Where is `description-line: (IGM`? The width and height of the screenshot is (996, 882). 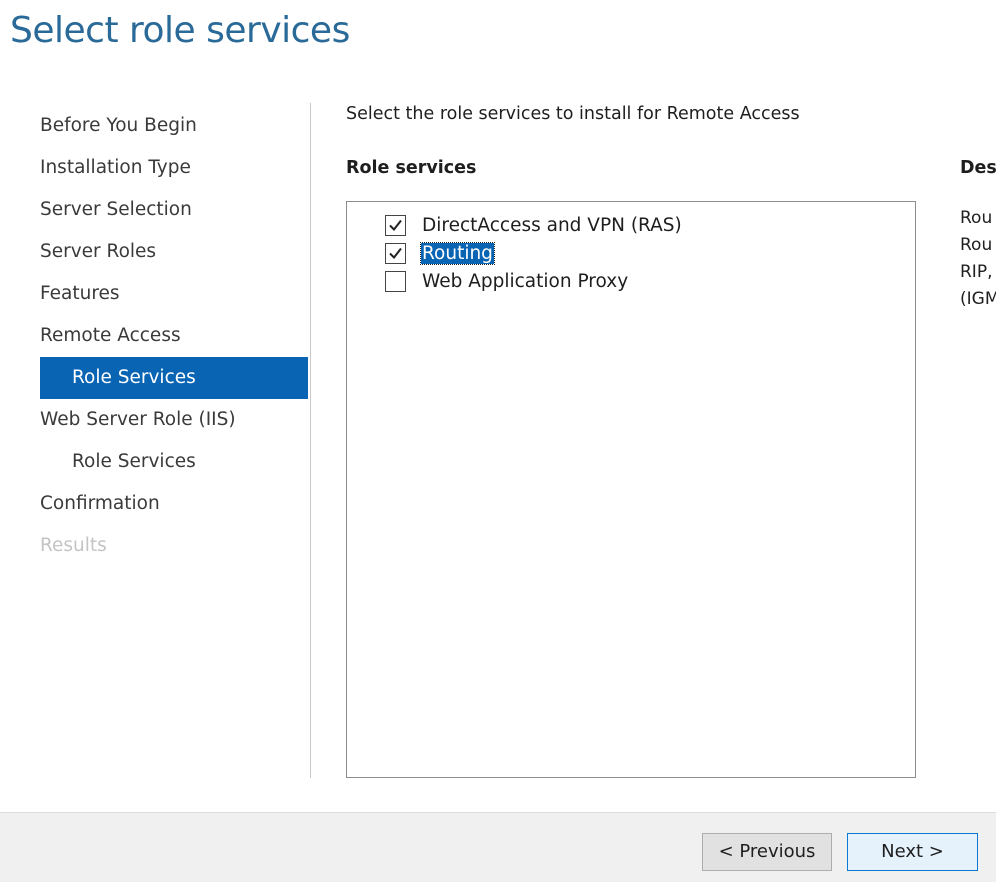 description-line: (IGM is located at coordinates (978, 299).